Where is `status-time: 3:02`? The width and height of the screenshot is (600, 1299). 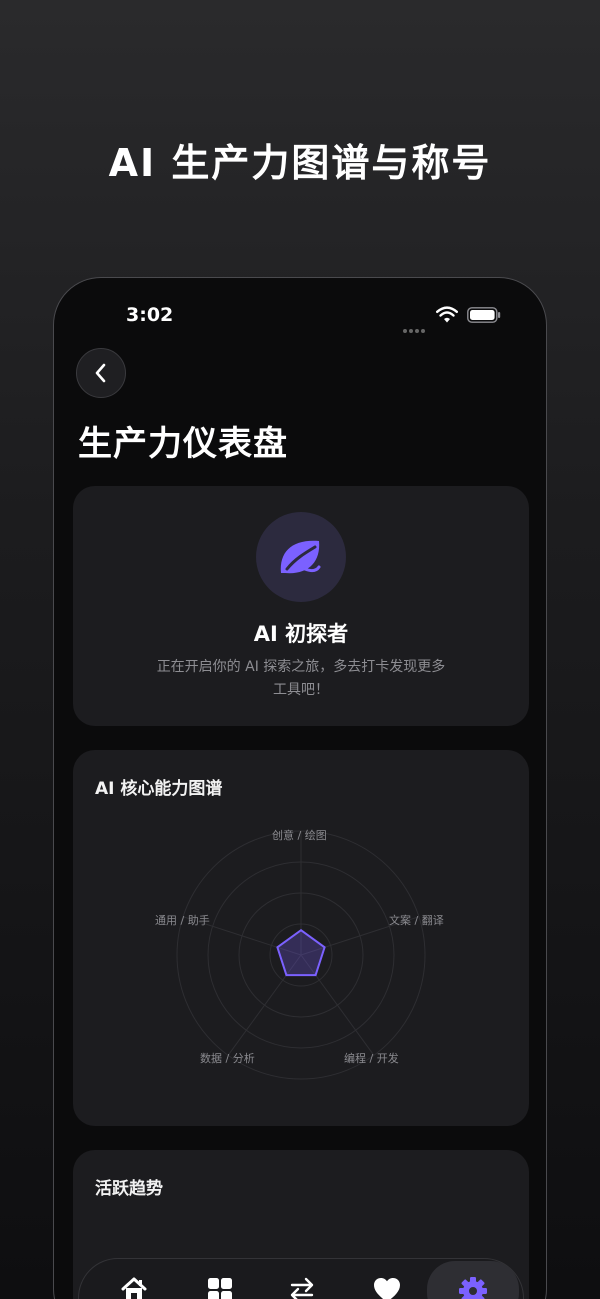
status-time: 3:02 is located at coordinates (150, 315).